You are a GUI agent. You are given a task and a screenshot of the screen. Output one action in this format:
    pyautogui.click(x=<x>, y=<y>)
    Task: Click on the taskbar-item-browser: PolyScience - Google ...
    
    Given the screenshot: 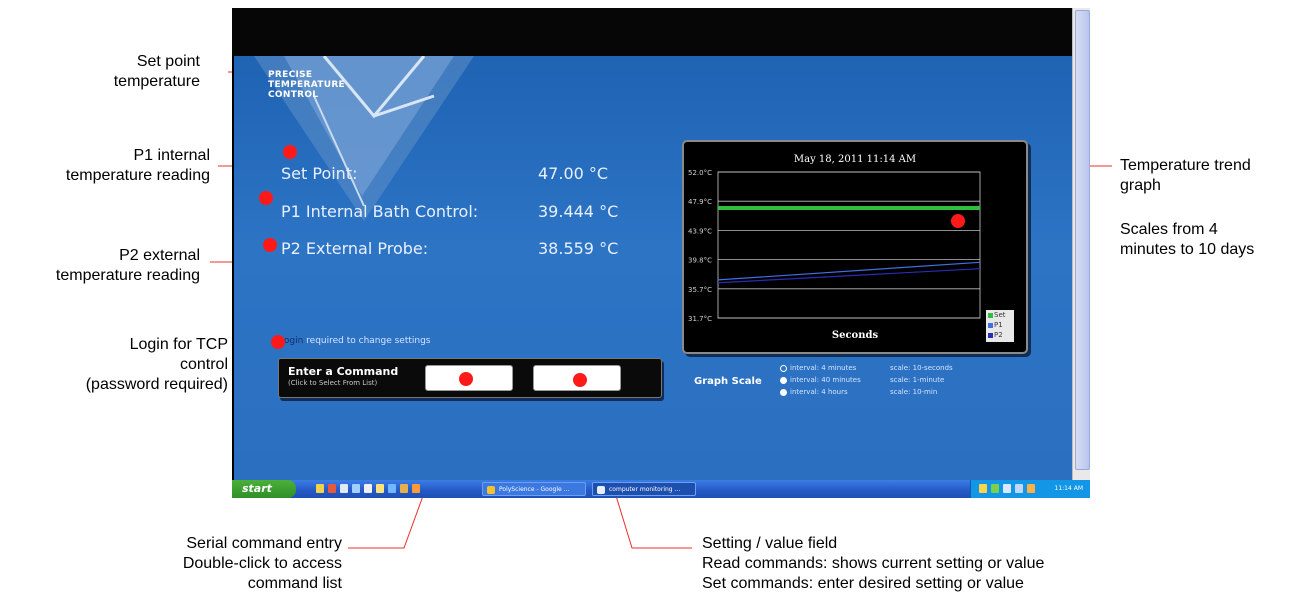 What is the action you would take?
    pyautogui.click(x=534, y=489)
    